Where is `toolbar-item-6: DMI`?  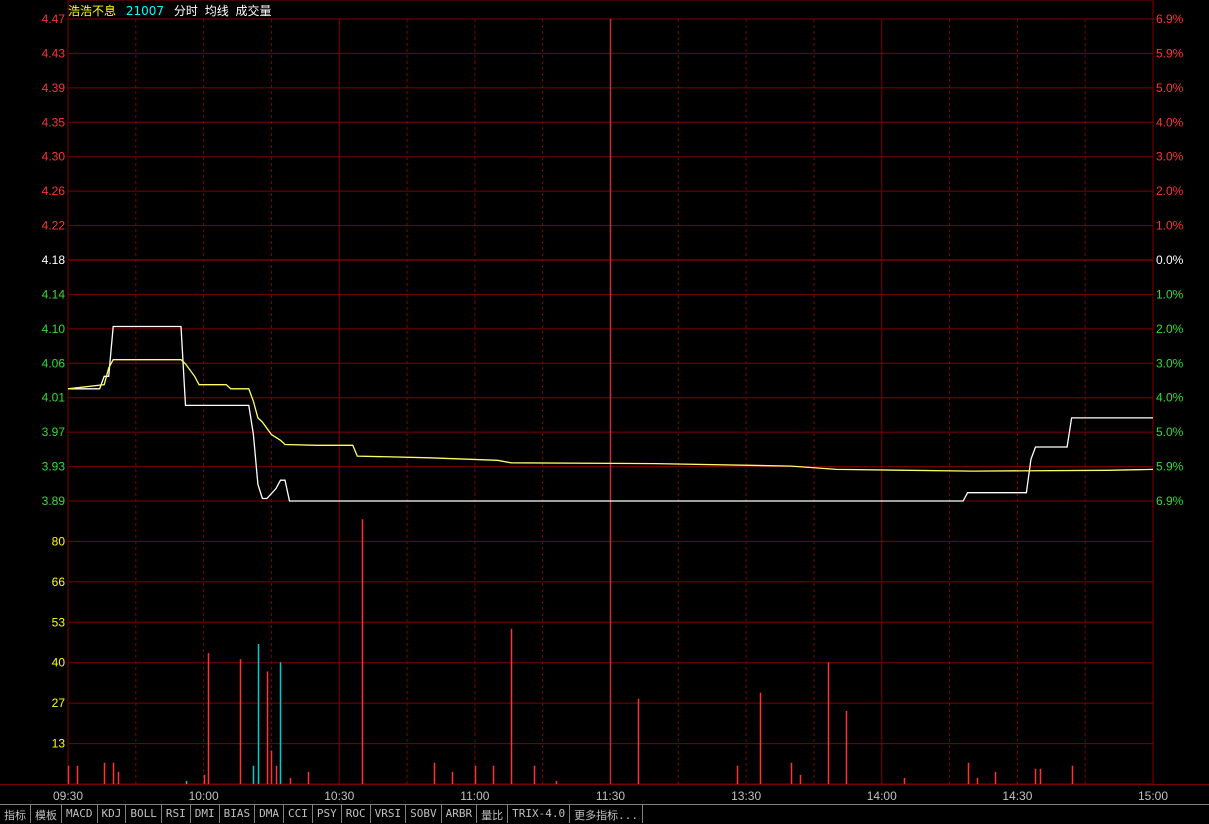
toolbar-item-6: DMI is located at coordinates (205, 814).